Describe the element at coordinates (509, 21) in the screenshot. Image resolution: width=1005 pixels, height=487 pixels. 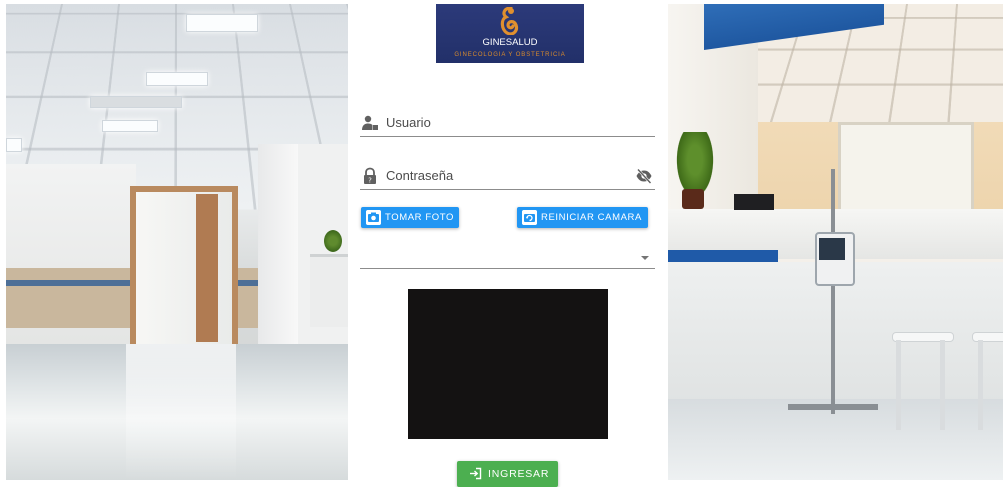
I see `logo-mark-icon` at that location.